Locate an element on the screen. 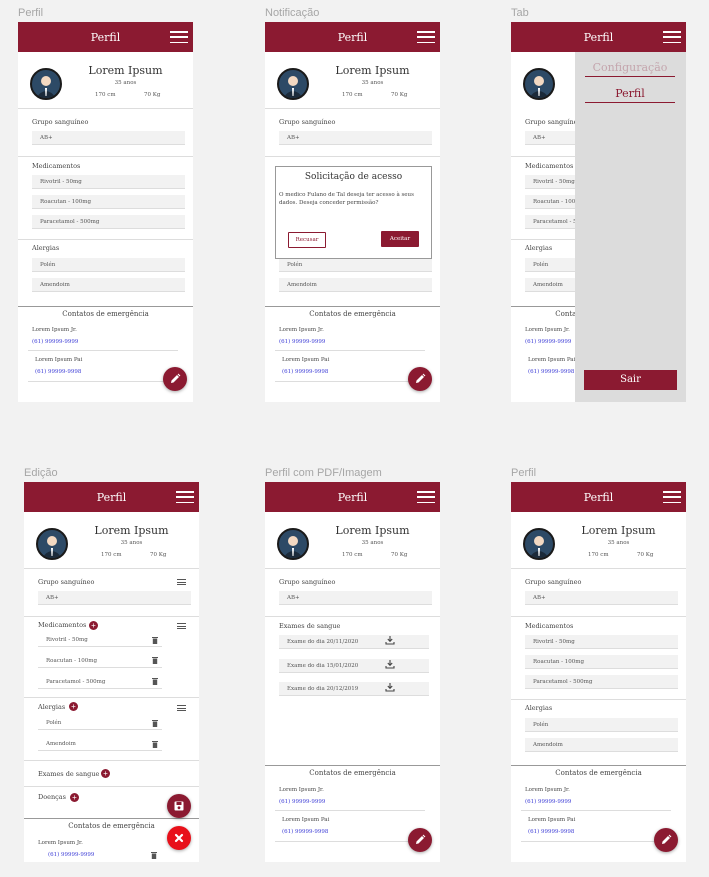  add-allergy-plus-icon: + is located at coordinates (73, 706).